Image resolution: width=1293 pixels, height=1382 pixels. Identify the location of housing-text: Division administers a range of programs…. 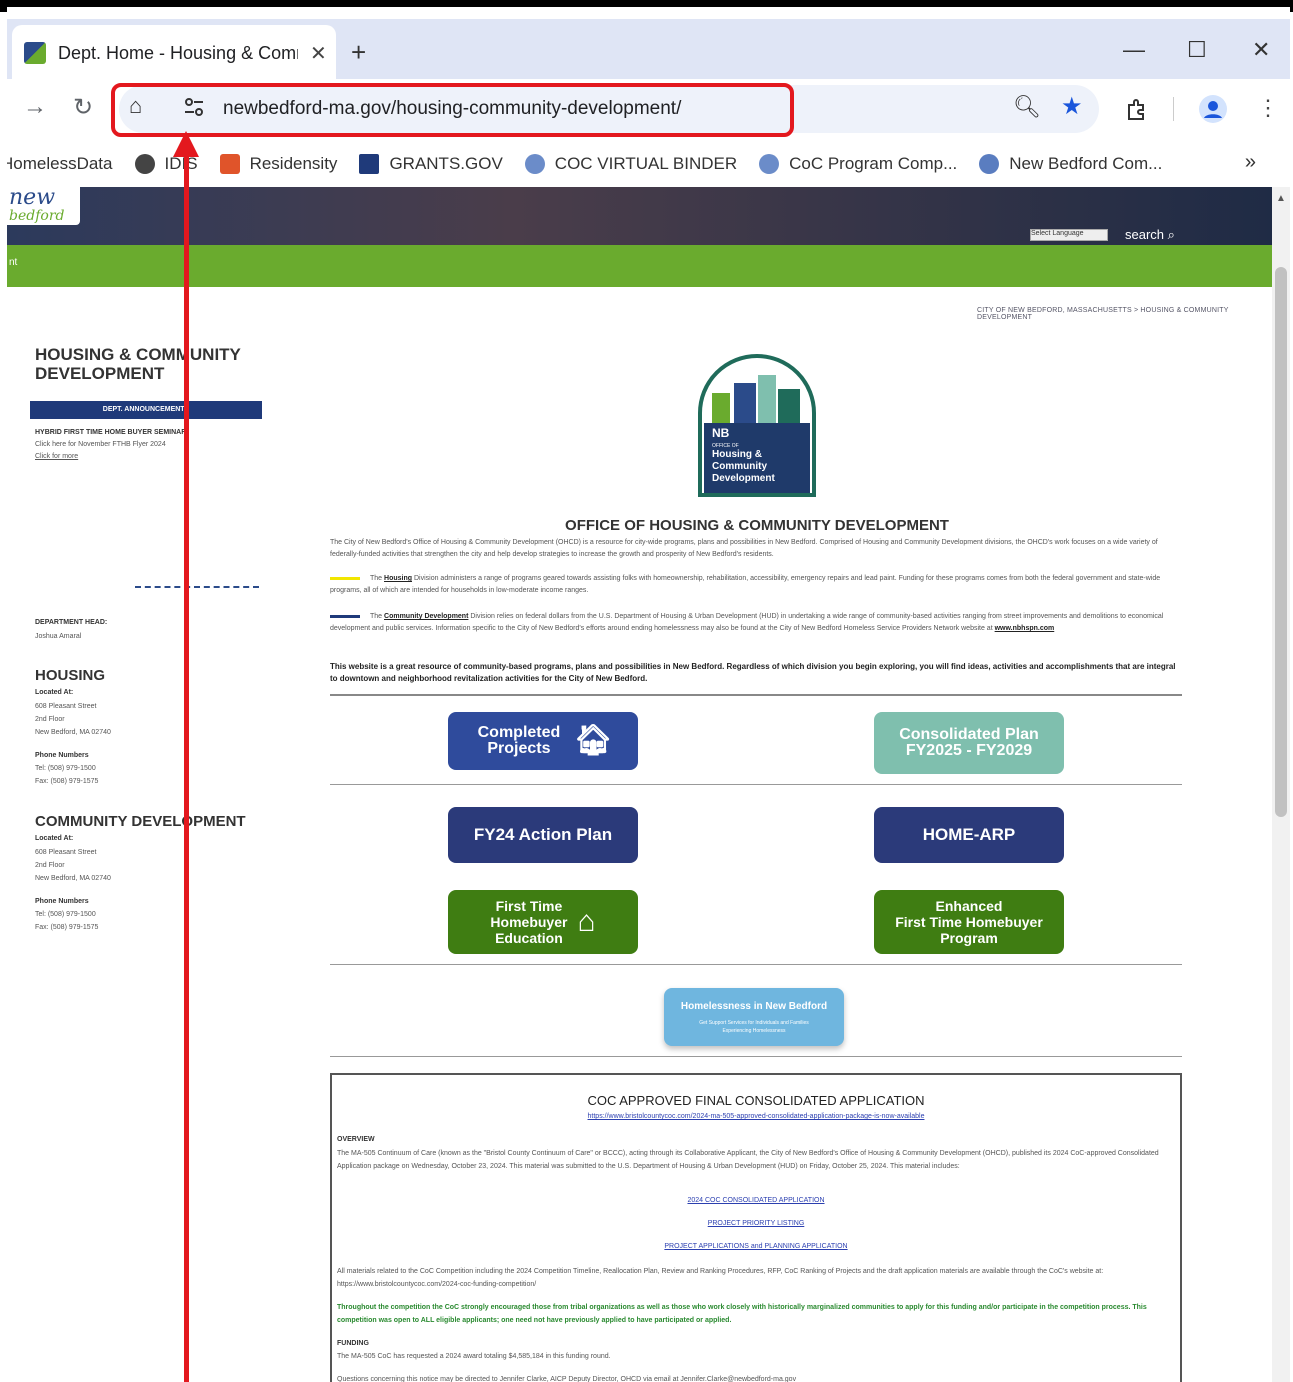
(745, 584).